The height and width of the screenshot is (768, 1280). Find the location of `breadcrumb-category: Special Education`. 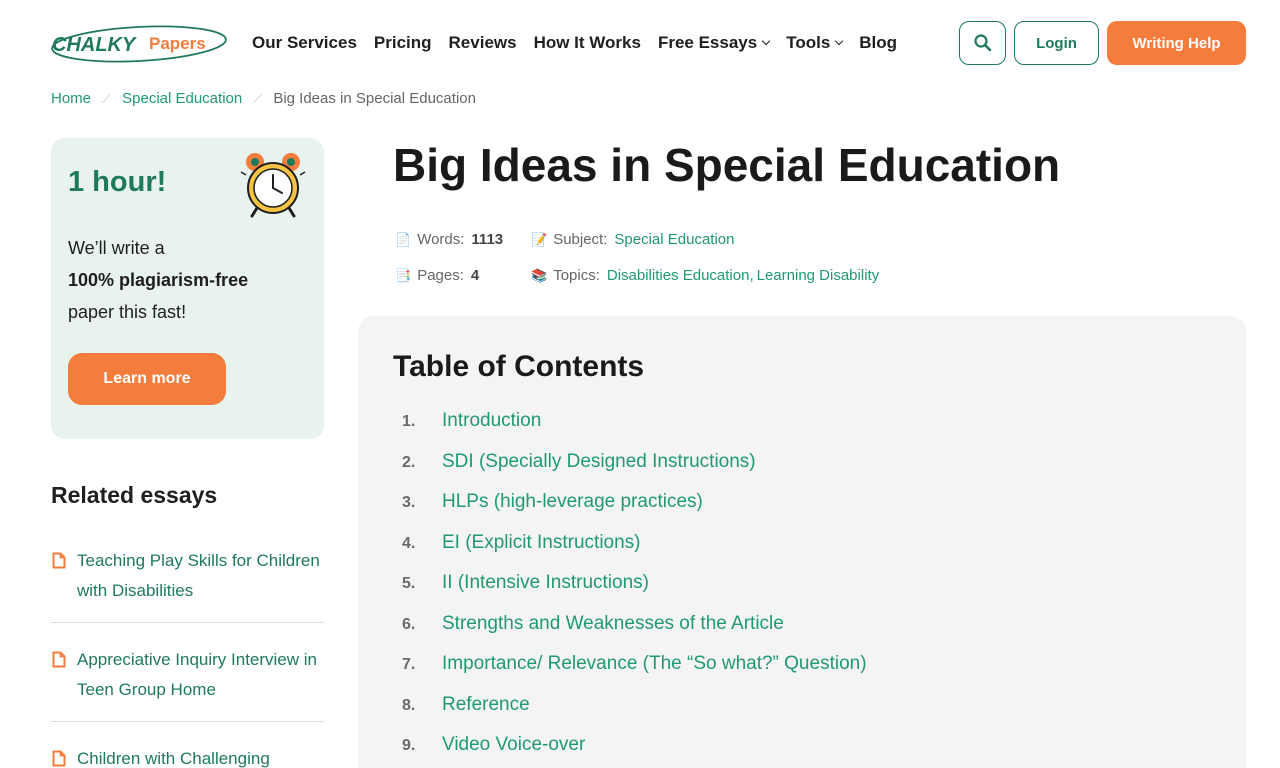

breadcrumb-category: Special Education is located at coordinates (182, 98).